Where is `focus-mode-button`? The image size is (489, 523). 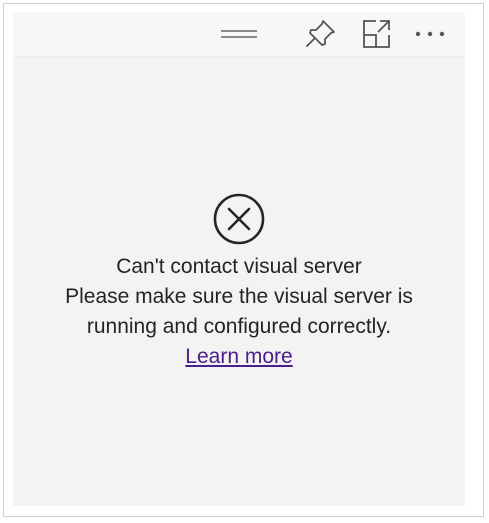
focus-mode-button is located at coordinates (376, 34).